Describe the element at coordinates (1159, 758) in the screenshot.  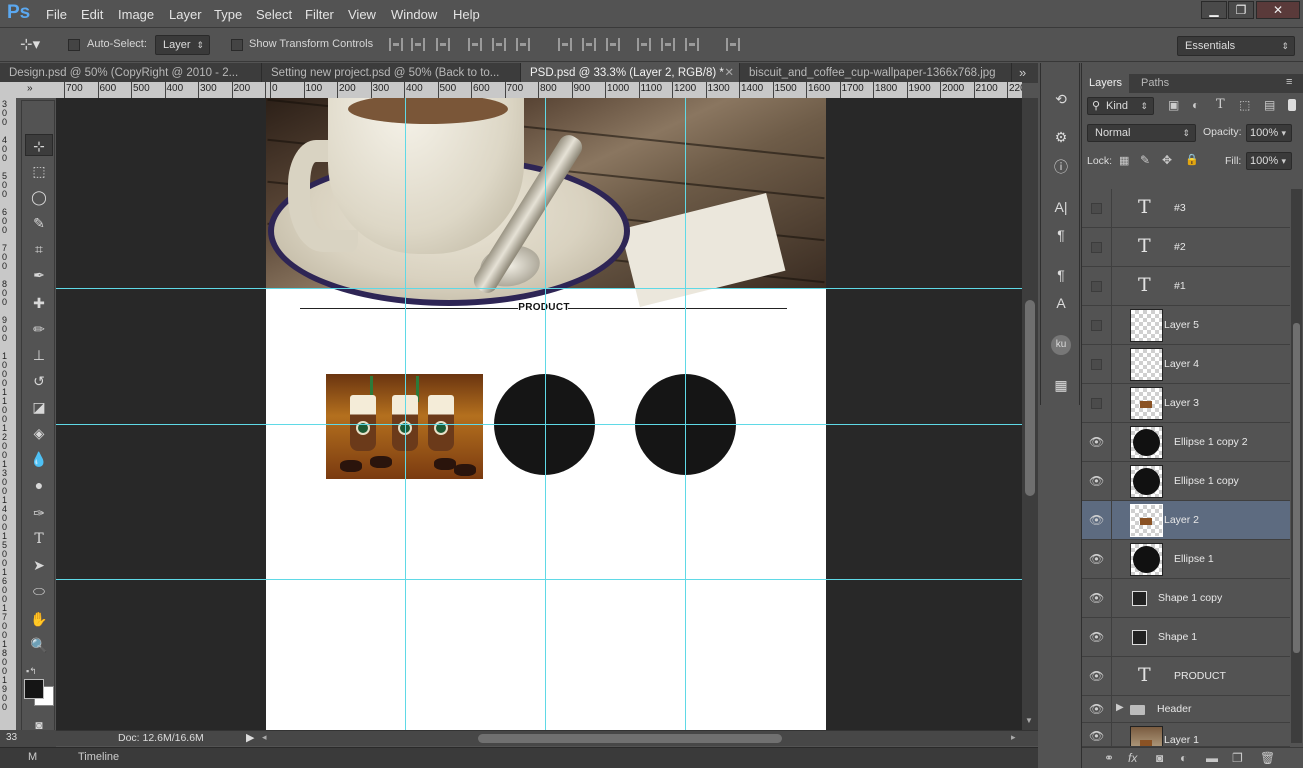
I see `add-mask-icon: ◙` at that location.